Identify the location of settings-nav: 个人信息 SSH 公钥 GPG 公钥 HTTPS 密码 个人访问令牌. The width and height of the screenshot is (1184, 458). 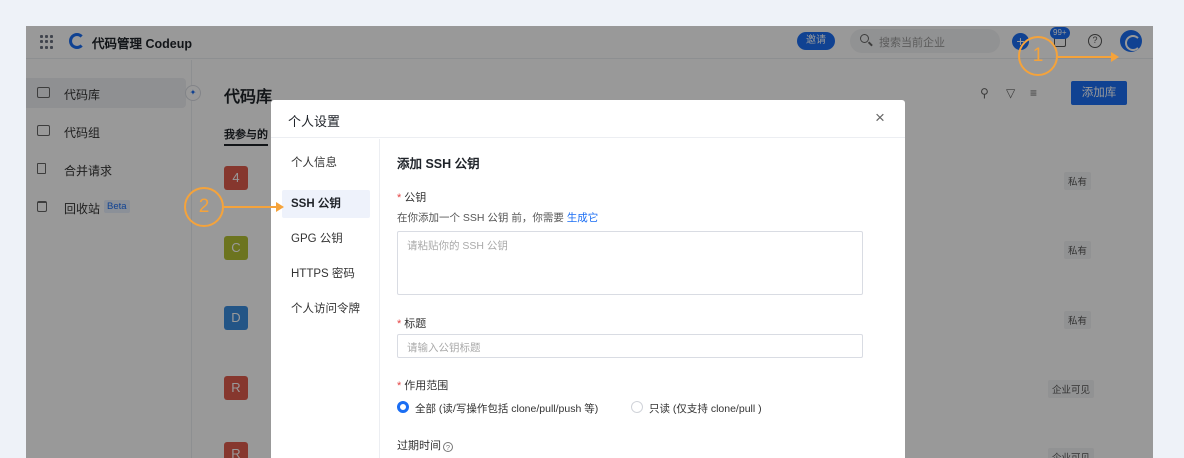
(325, 298).